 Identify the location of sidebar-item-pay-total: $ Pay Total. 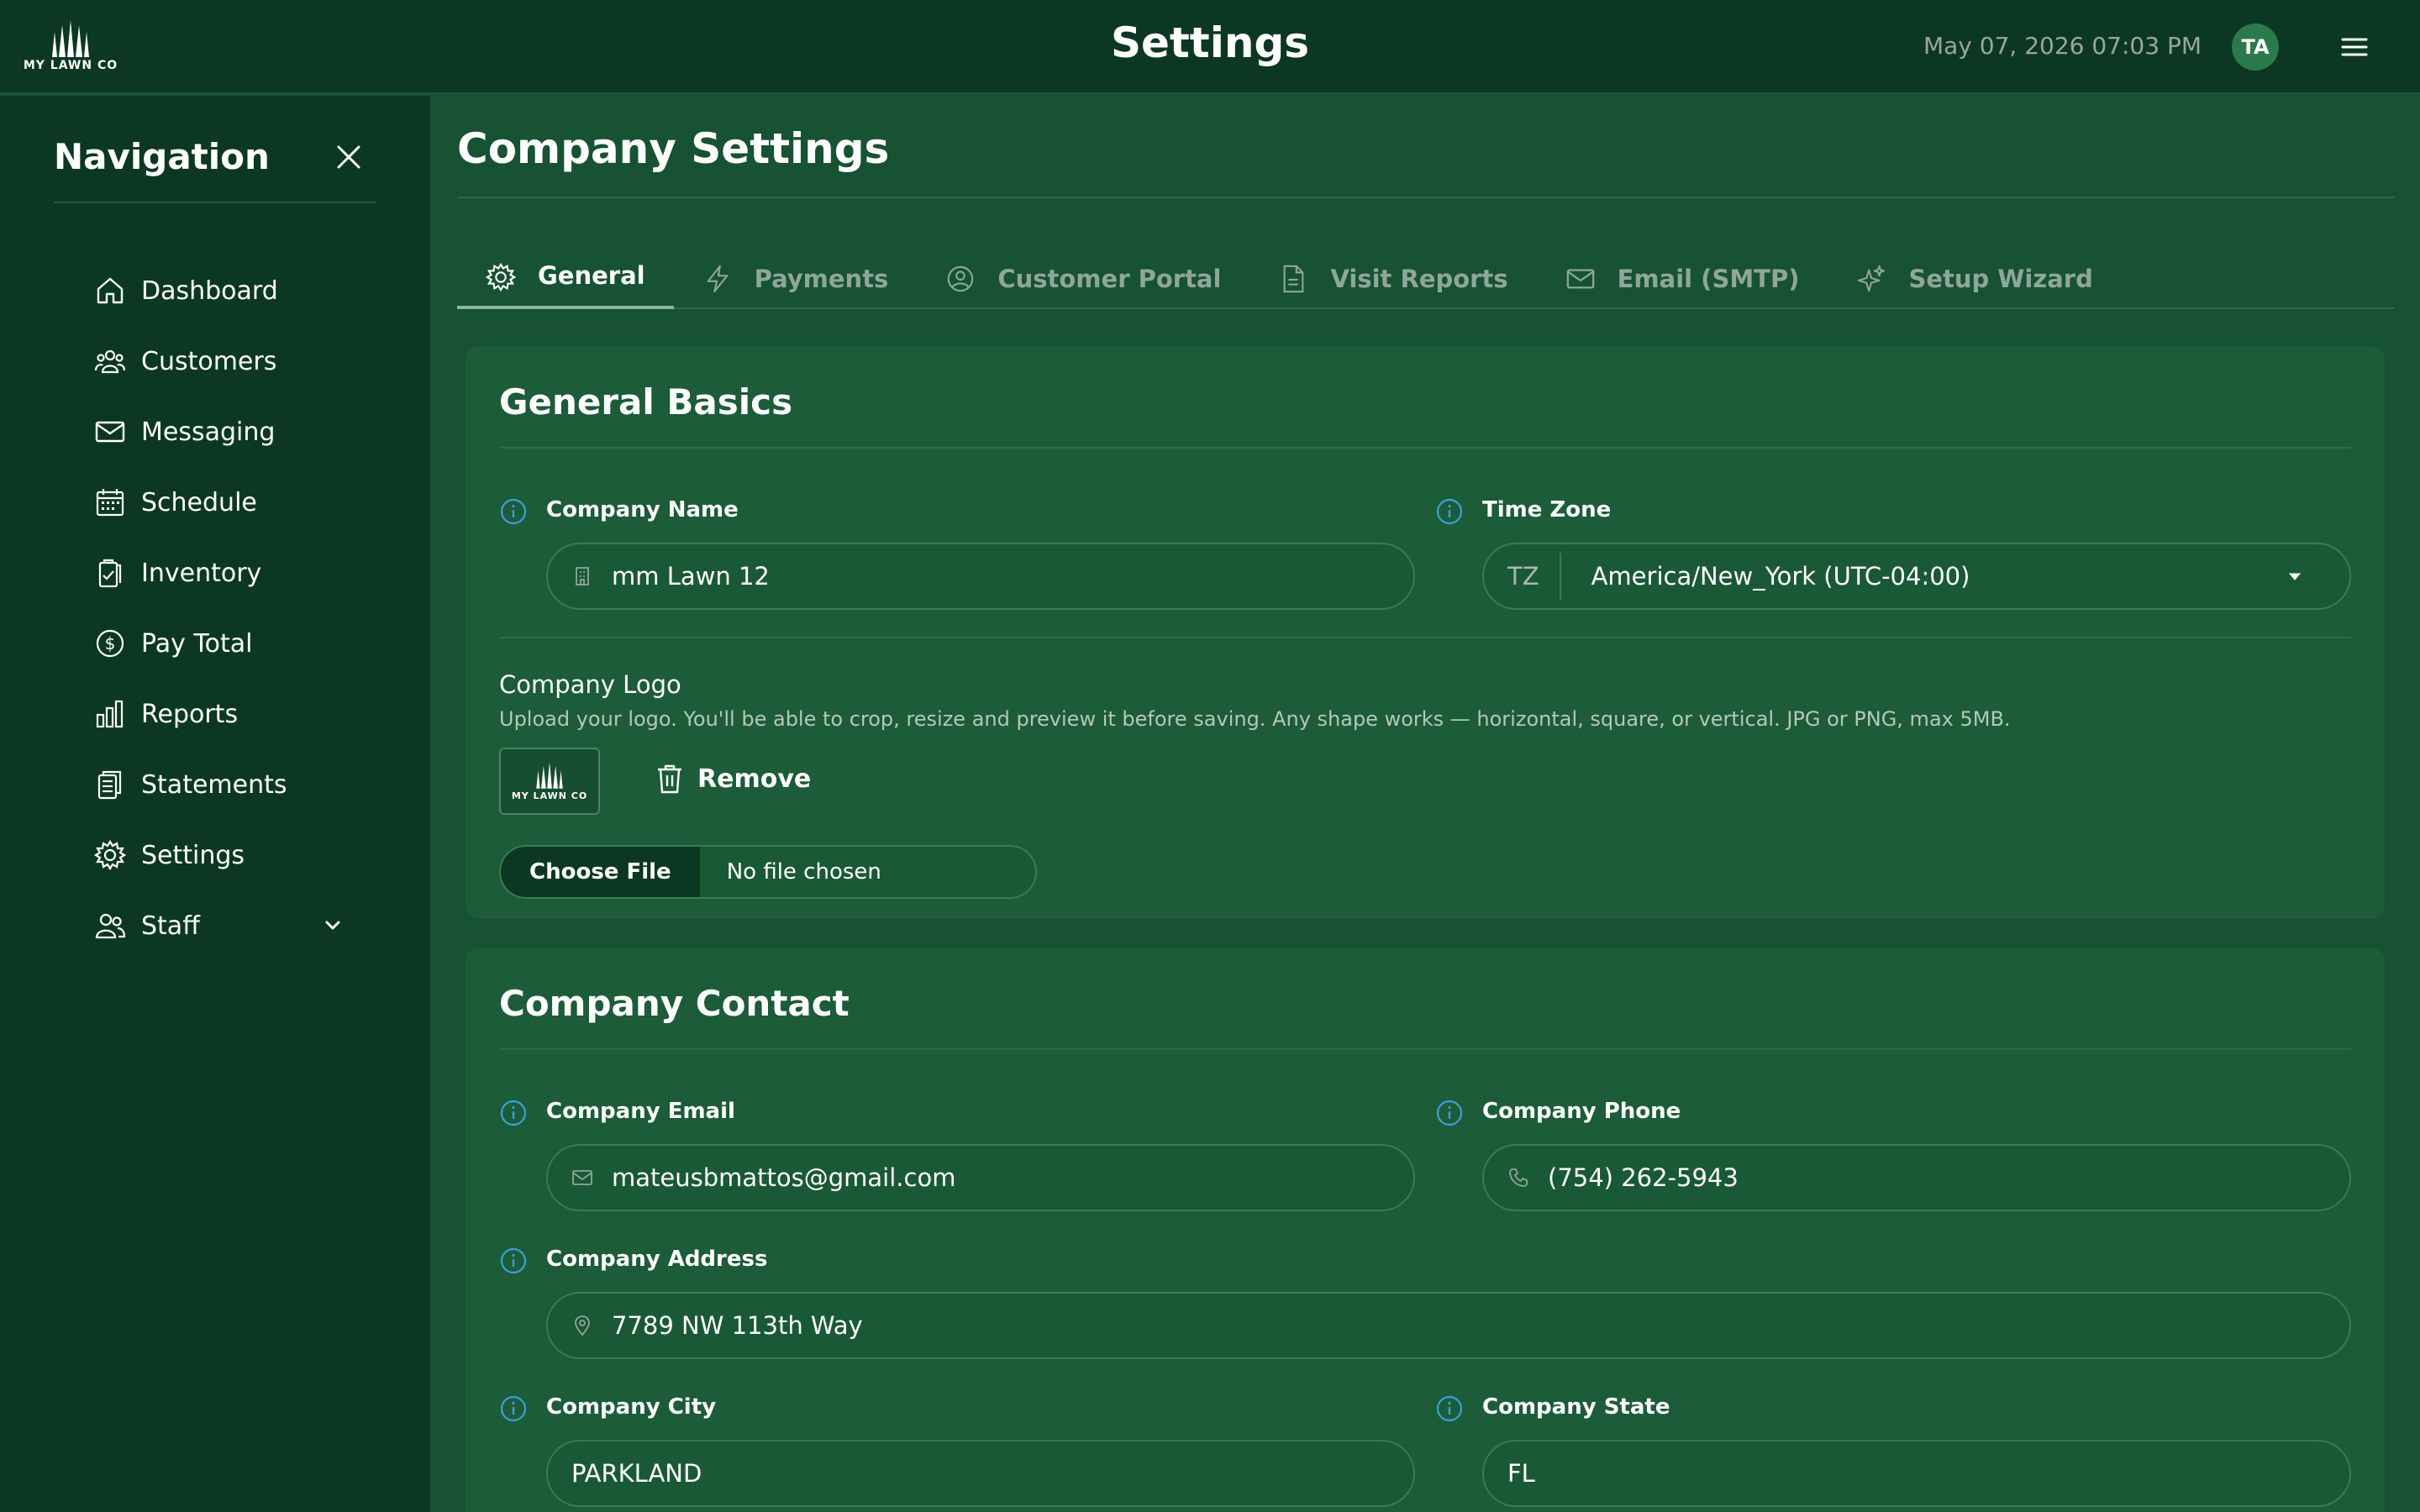
(220, 643).